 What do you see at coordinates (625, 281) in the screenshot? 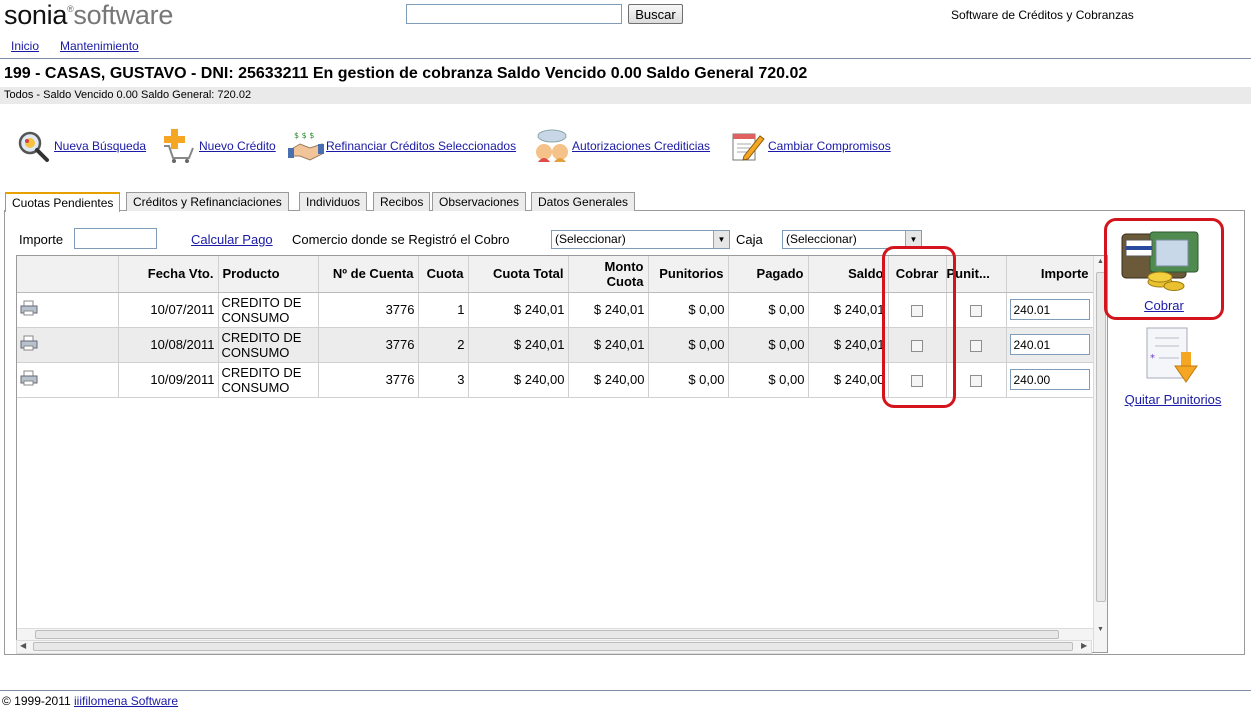
I see `col-monto-cuota-line2: Cuota` at bounding box center [625, 281].